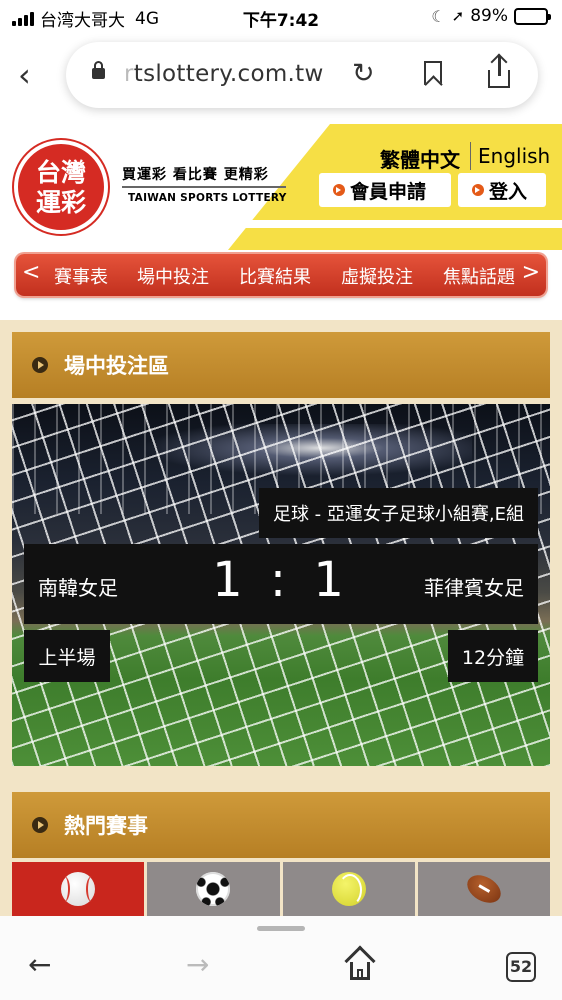  What do you see at coordinates (398, 513) in the screenshot?
I see `match-league: 足球 - 亞運女子足球小組賽,E組` at bounding box center [398, 513].